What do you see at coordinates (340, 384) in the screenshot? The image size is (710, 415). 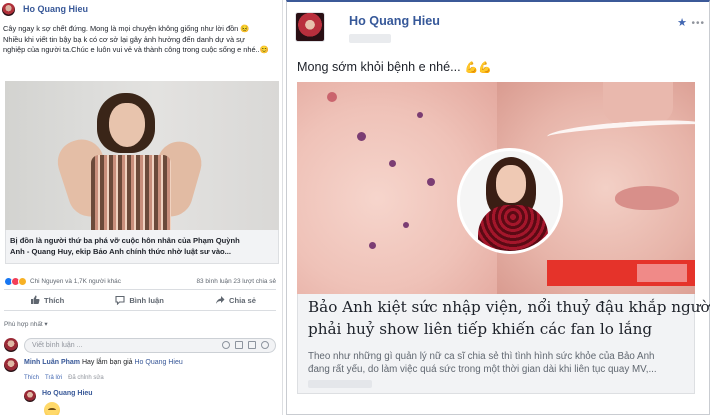 I see `link-source-blurred` at bounding box center [340, 384].